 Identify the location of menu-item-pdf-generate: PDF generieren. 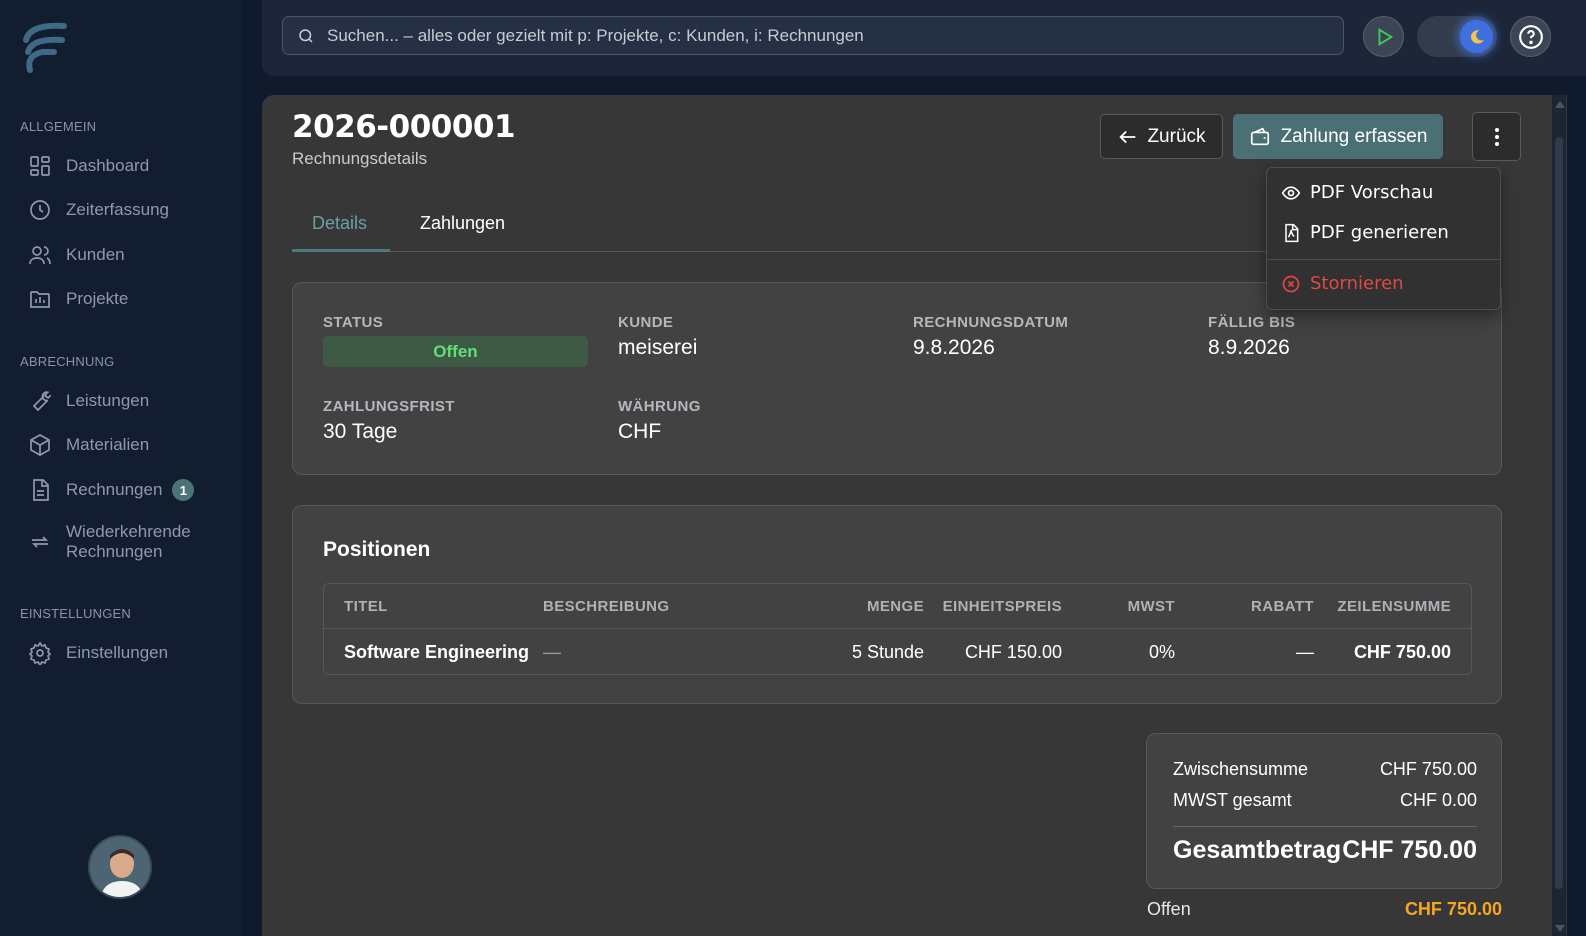
(1365, 232).